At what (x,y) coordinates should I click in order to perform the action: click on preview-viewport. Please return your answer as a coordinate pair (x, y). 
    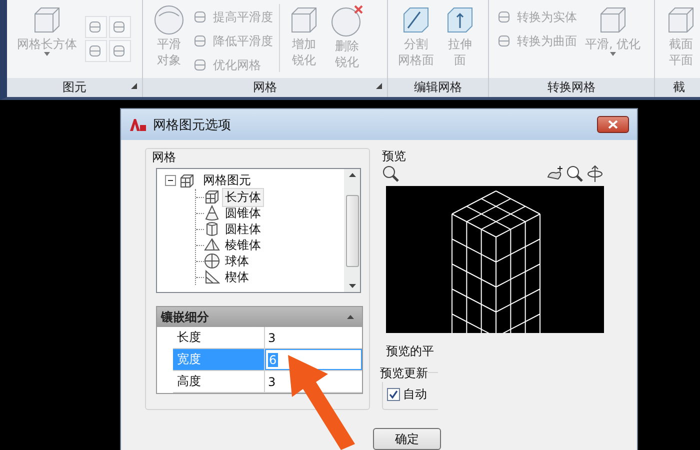
    Looking at the image, I should click on (495, 259).